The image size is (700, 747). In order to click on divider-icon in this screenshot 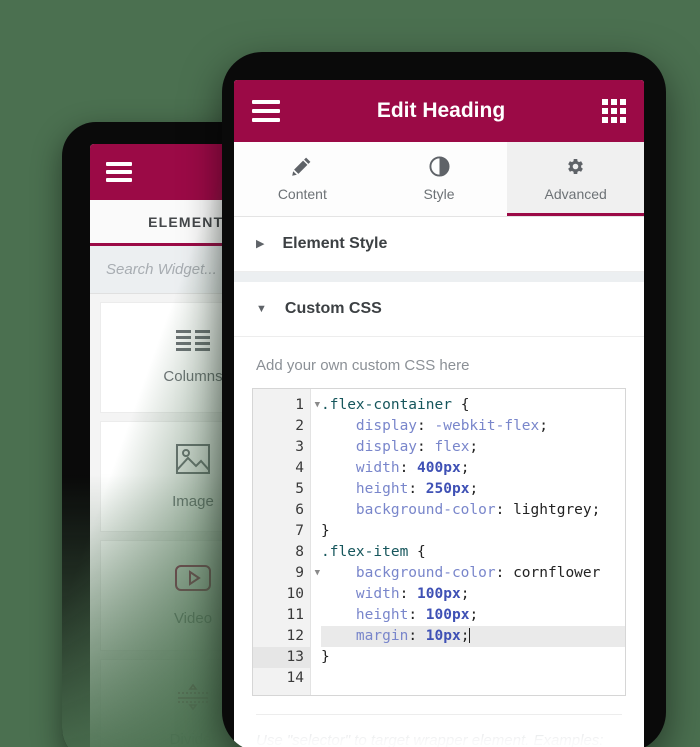, I will do `click(193, 699)`.